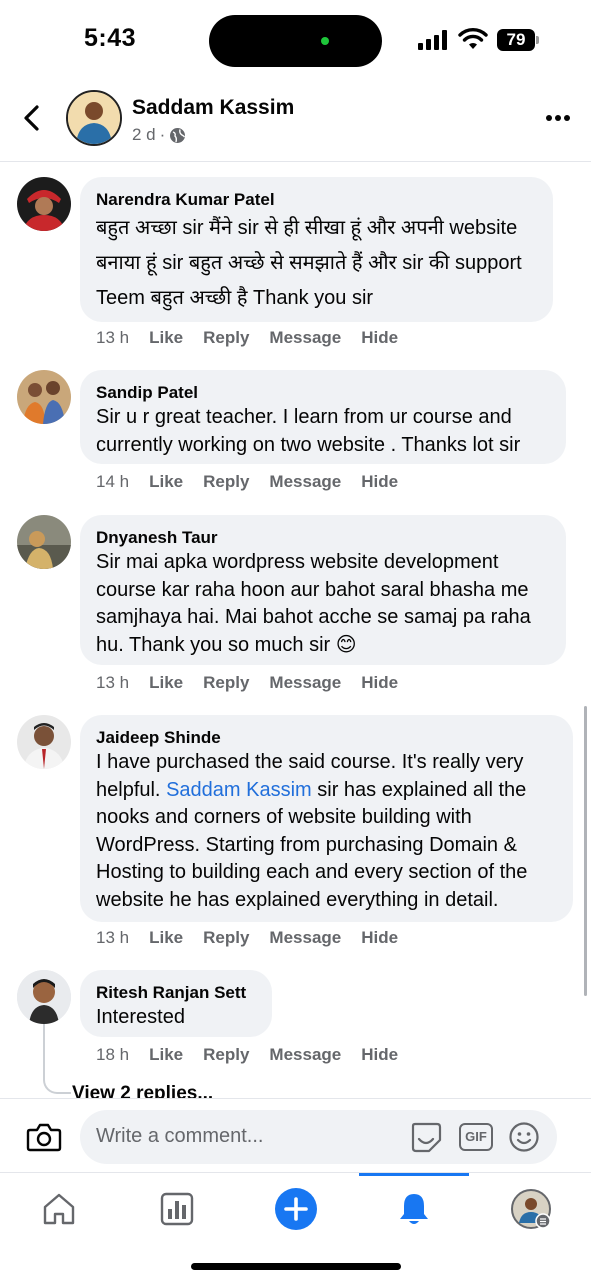  What do you see at coordinates (323, 393) in the screenshot?
I see `comment-author: Sandip Patel` at bounding box center [323, 393].